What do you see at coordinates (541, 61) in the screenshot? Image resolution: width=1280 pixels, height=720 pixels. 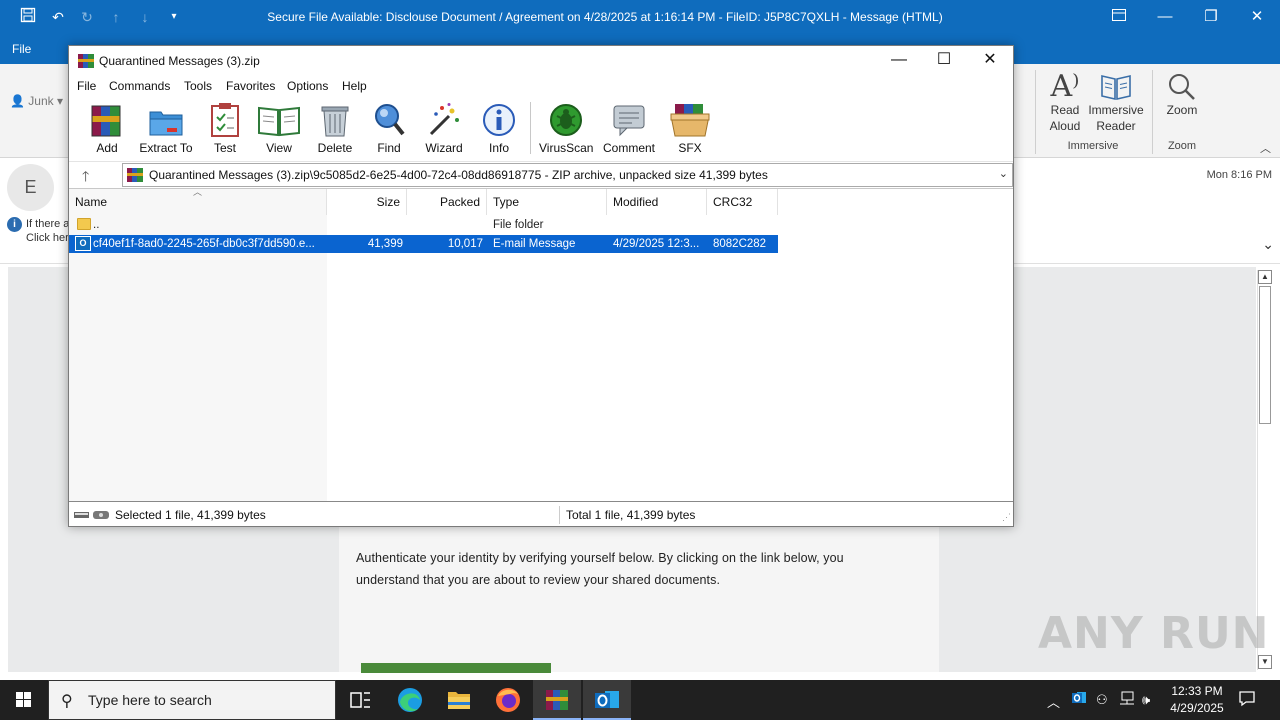 I see `winrar-titlebar: Quarantined Messages (3).zip — ☐ ✕` at bounding box center [541, 61].